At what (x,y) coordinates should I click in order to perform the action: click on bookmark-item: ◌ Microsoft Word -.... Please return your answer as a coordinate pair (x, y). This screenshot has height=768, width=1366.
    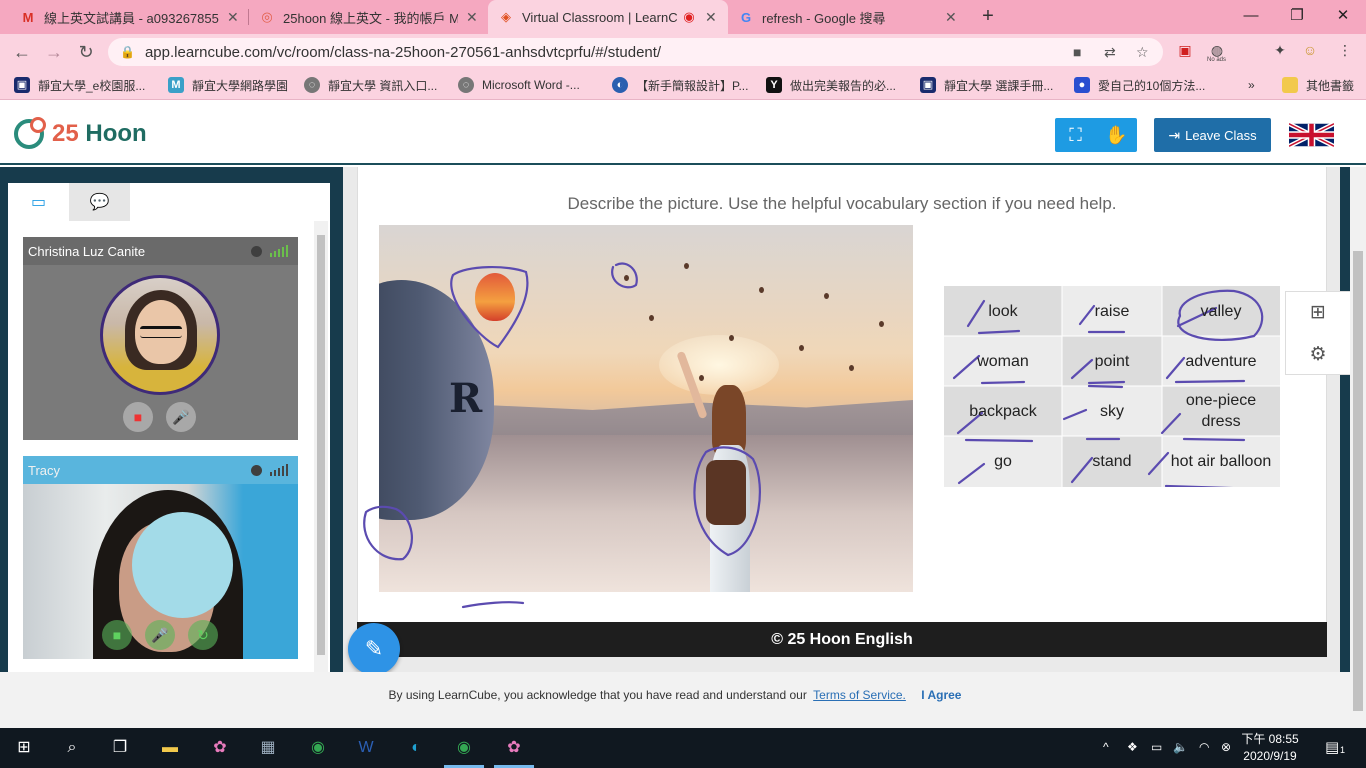
    Looking at the image, I should click on (519, 85).